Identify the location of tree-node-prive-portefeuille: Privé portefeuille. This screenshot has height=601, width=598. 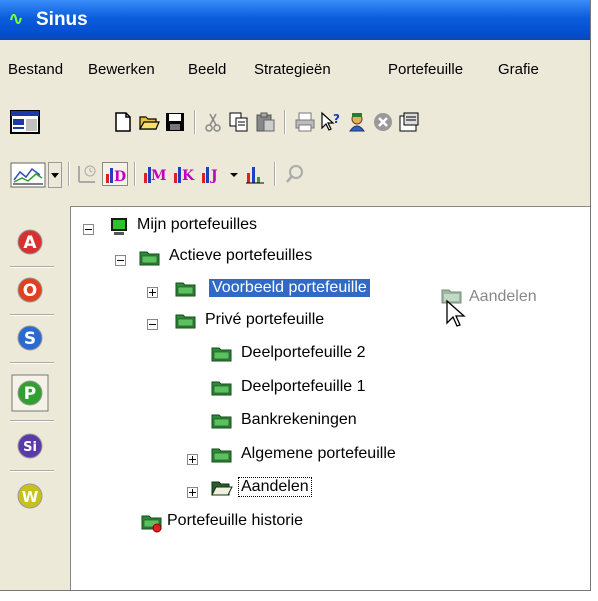
(264, 320).